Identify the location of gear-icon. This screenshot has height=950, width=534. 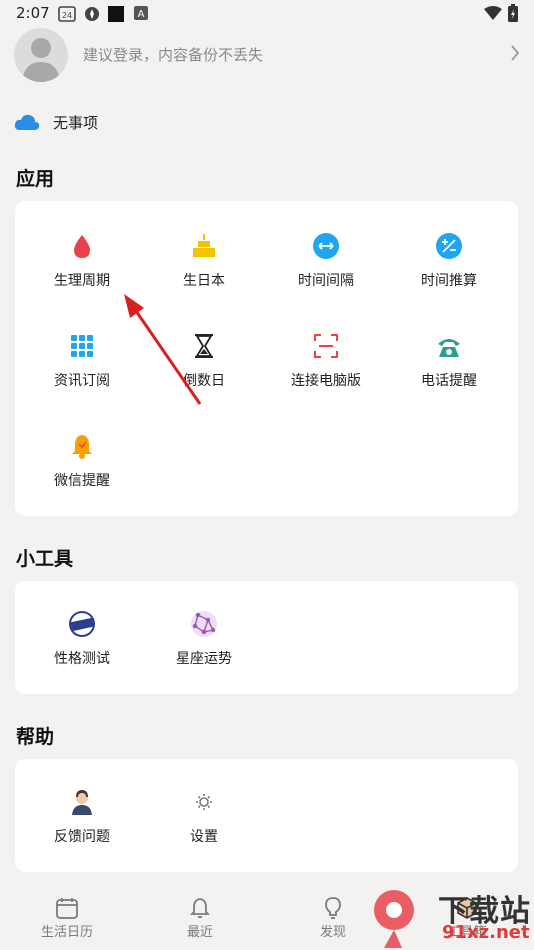
(204, 802).